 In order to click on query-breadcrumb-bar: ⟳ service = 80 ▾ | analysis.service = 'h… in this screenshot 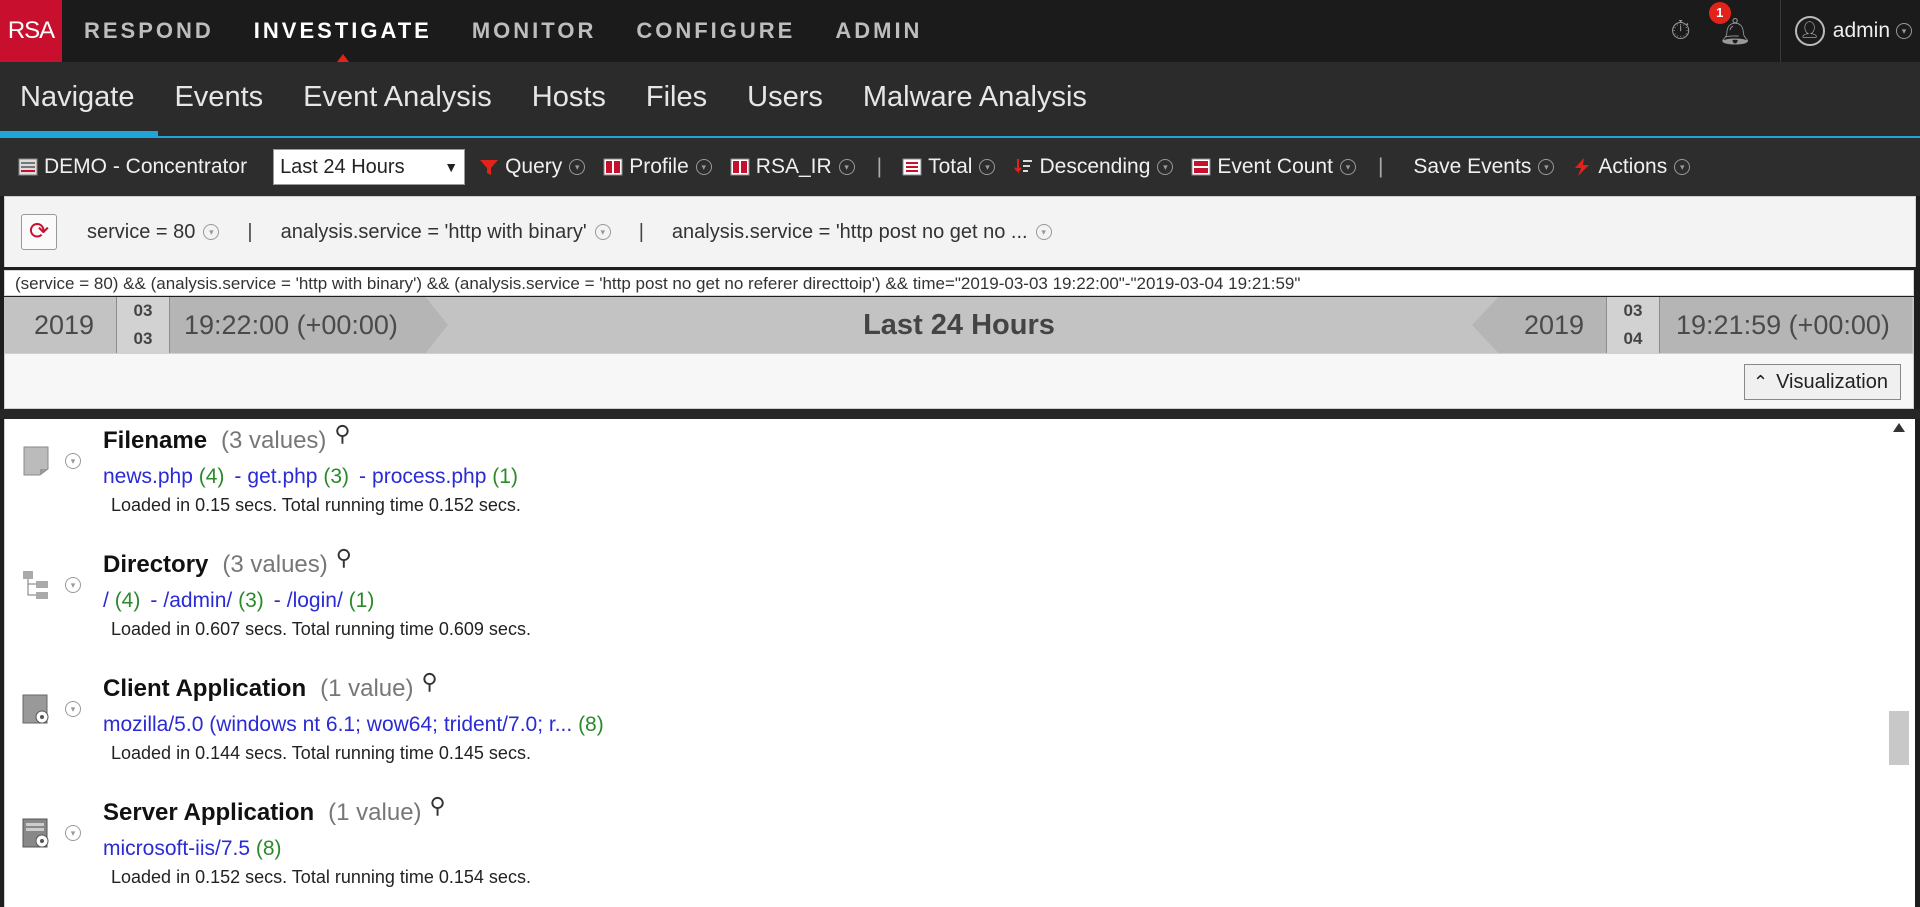, I will do `click(960, 231)`.